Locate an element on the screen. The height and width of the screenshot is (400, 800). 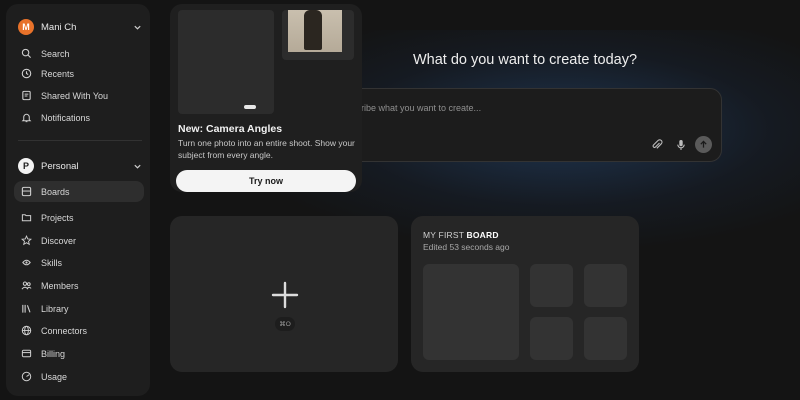
sidebar-item-shared: Shared With You is located at coordinates (79, 95).